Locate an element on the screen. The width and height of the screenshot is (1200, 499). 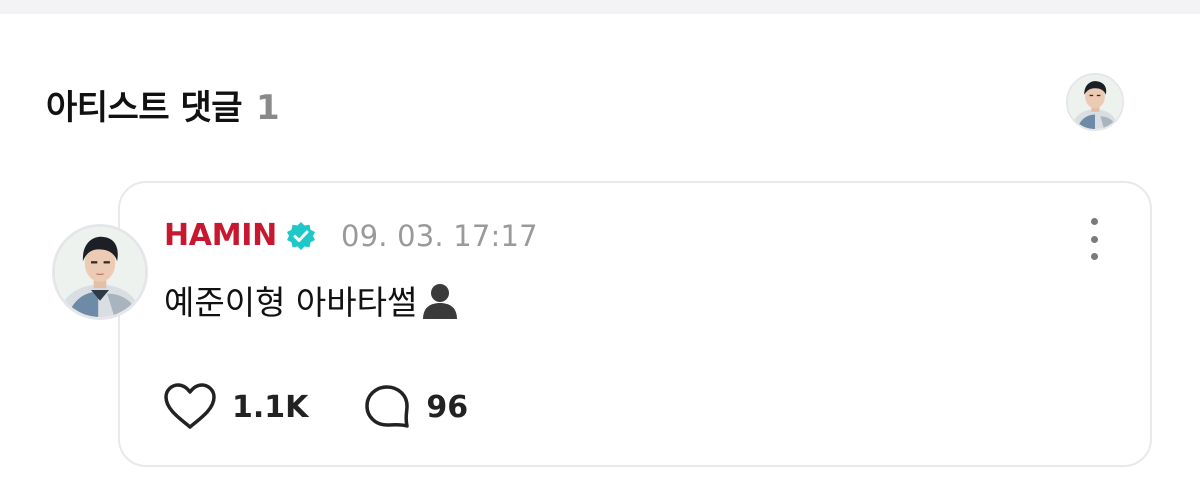
reply-button: 96 is located at coordinates (415, 407).